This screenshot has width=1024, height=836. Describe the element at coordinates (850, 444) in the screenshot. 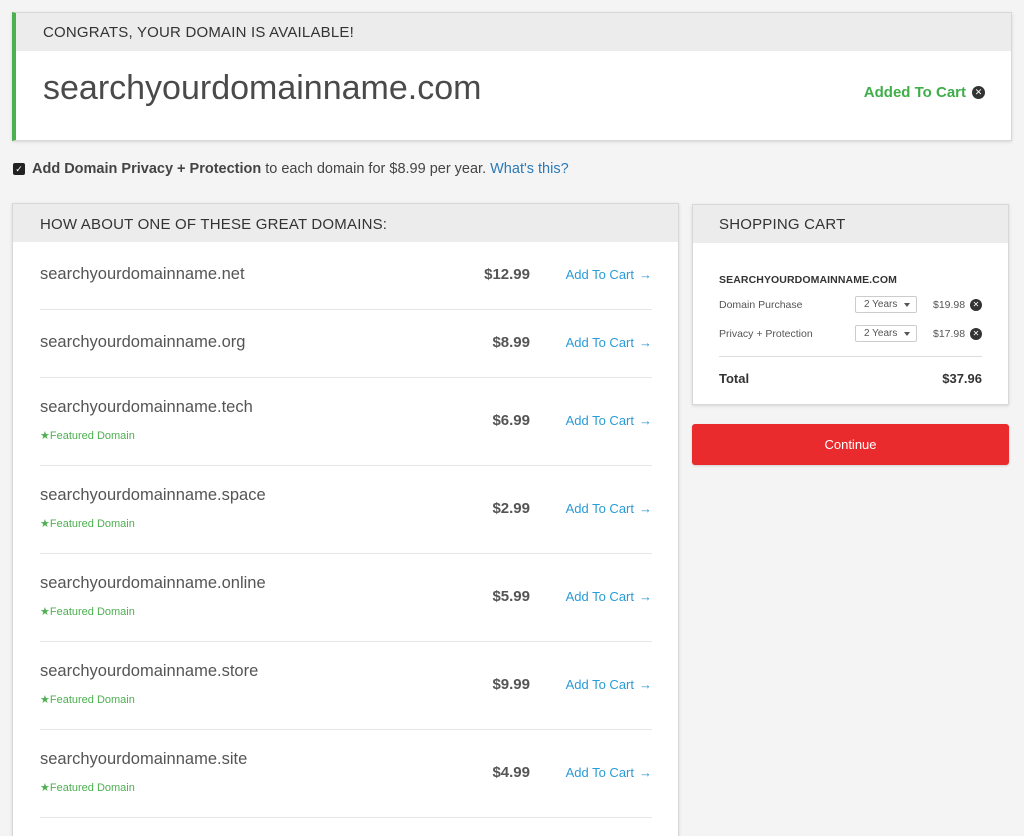

I see `continue-button: Continue` at that location.